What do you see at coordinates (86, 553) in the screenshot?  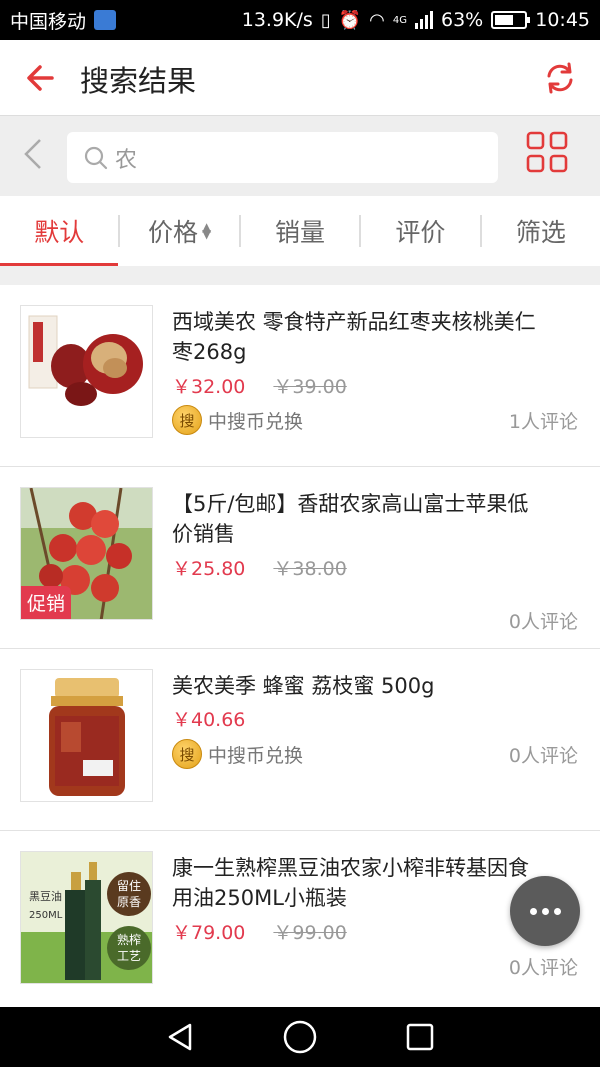 I see `product-image-apples: 促销` at bounding box center [86, 553].